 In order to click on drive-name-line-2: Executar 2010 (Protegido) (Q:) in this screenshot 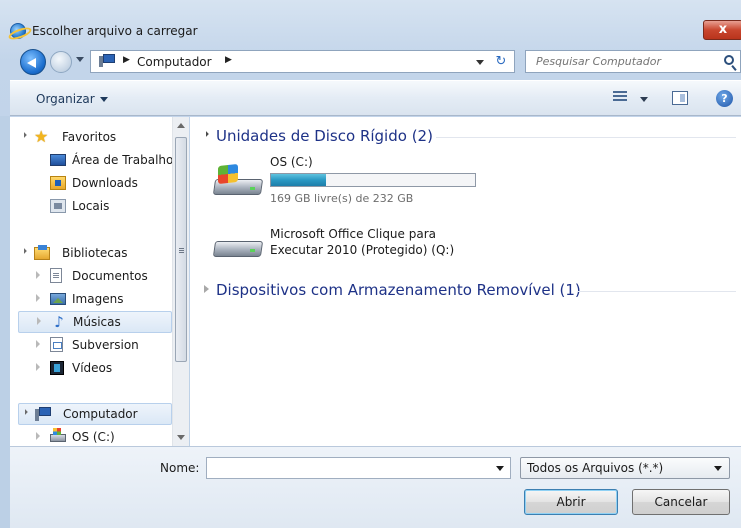, I will do `click(362, 250)`.